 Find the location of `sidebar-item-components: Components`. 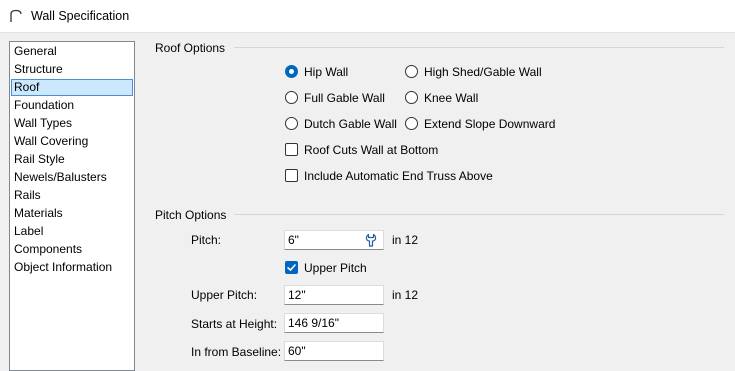

sidebar-item-components: Components is located at coordinates (72, 249).